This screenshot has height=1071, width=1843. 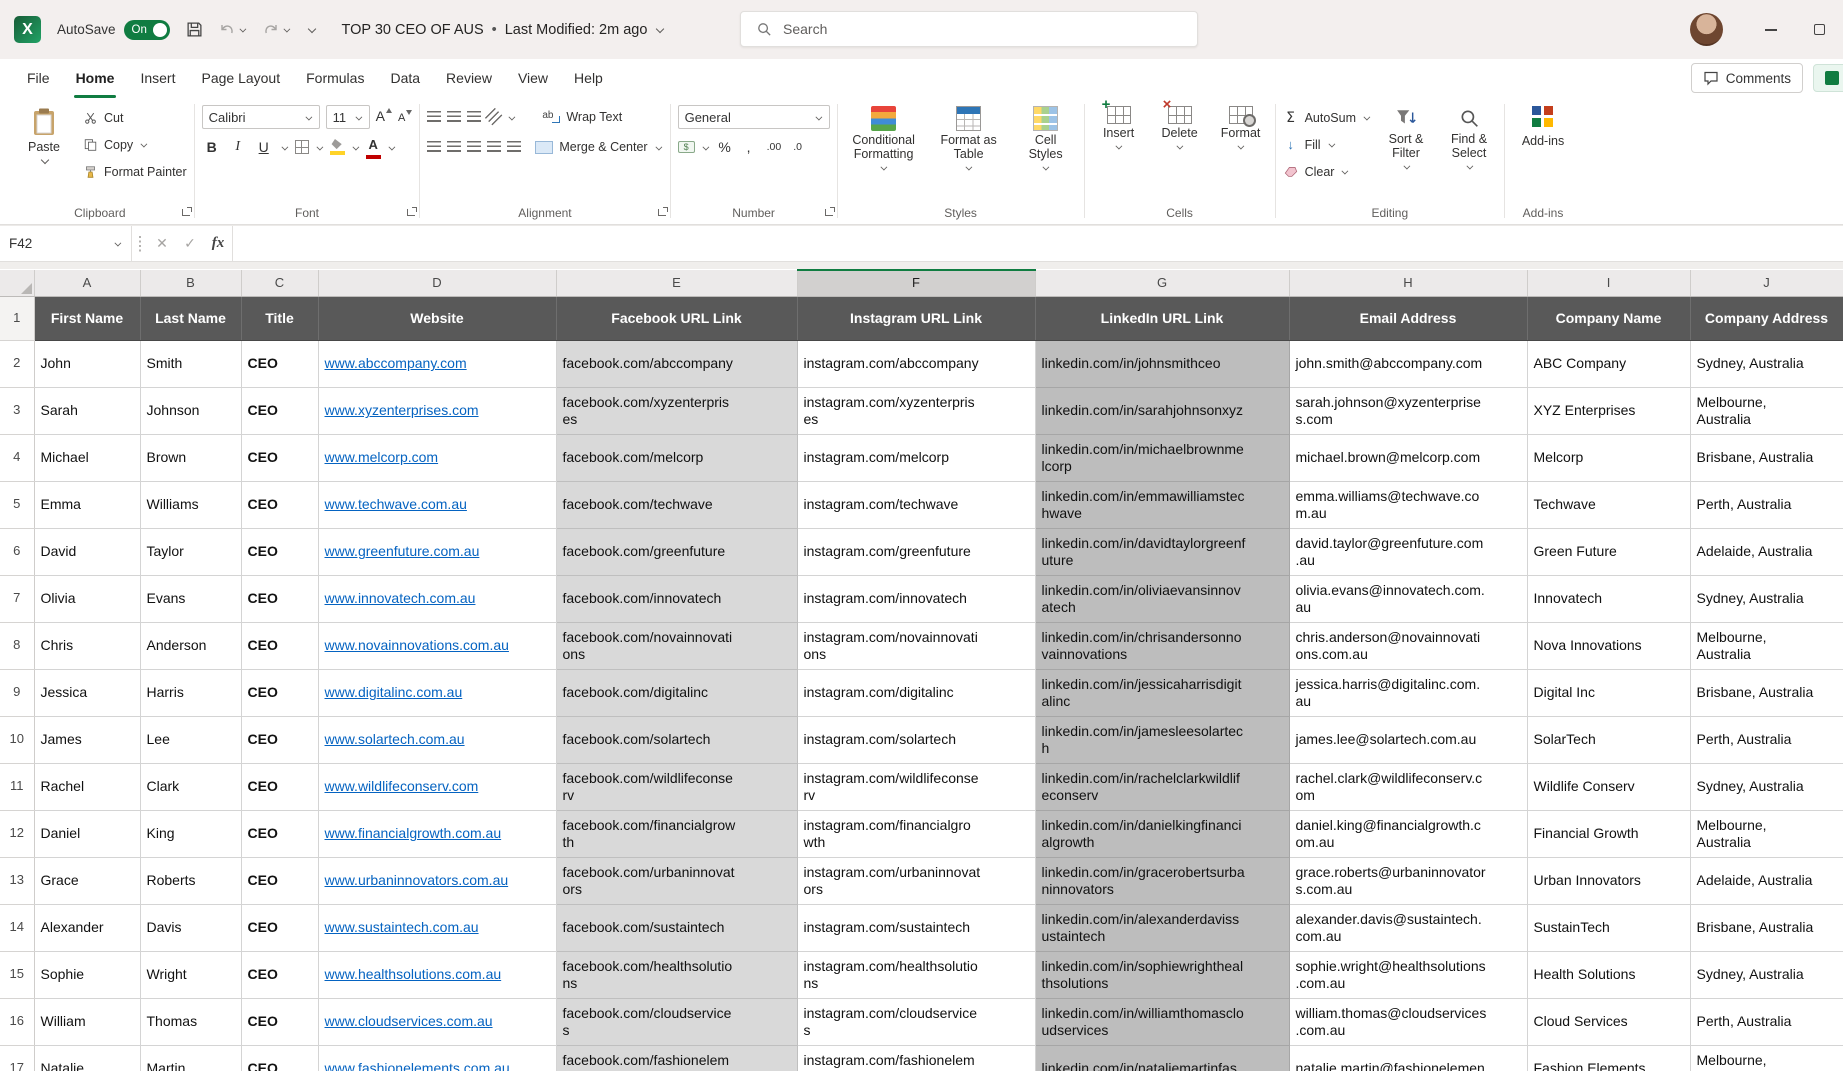 I want to click on data-cell: Sophie, so click(x=87, y=975).